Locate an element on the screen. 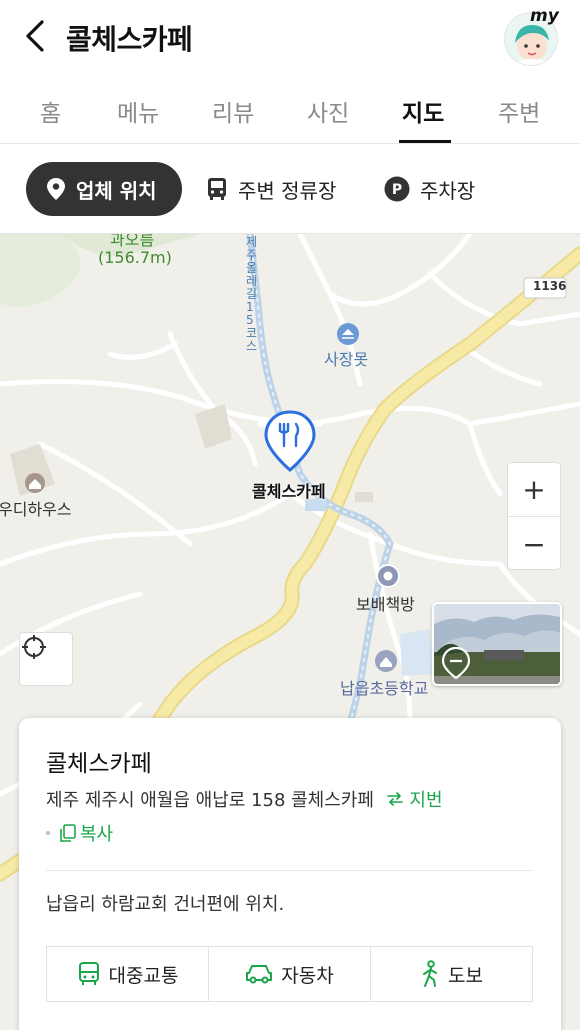 The height and width of the screenshot is (1030, 580). copy-icon is located at coordinates (68, 833).